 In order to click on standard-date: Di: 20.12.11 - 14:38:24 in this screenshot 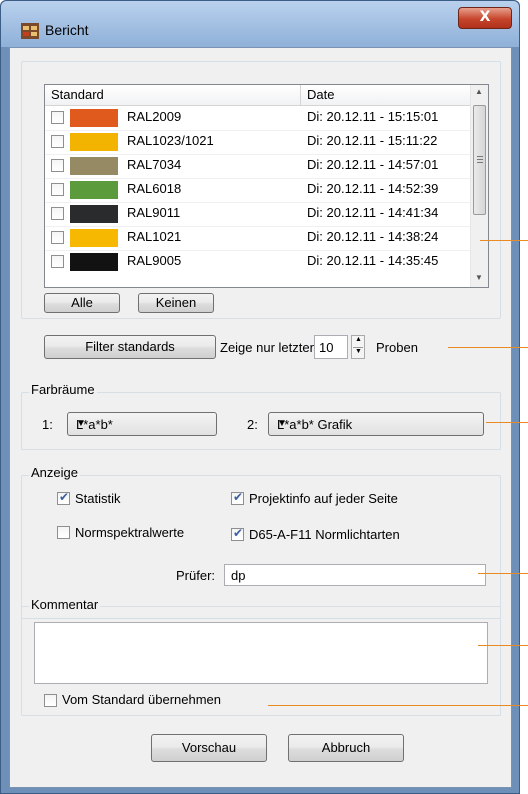, I will do `click(373, 236)`.